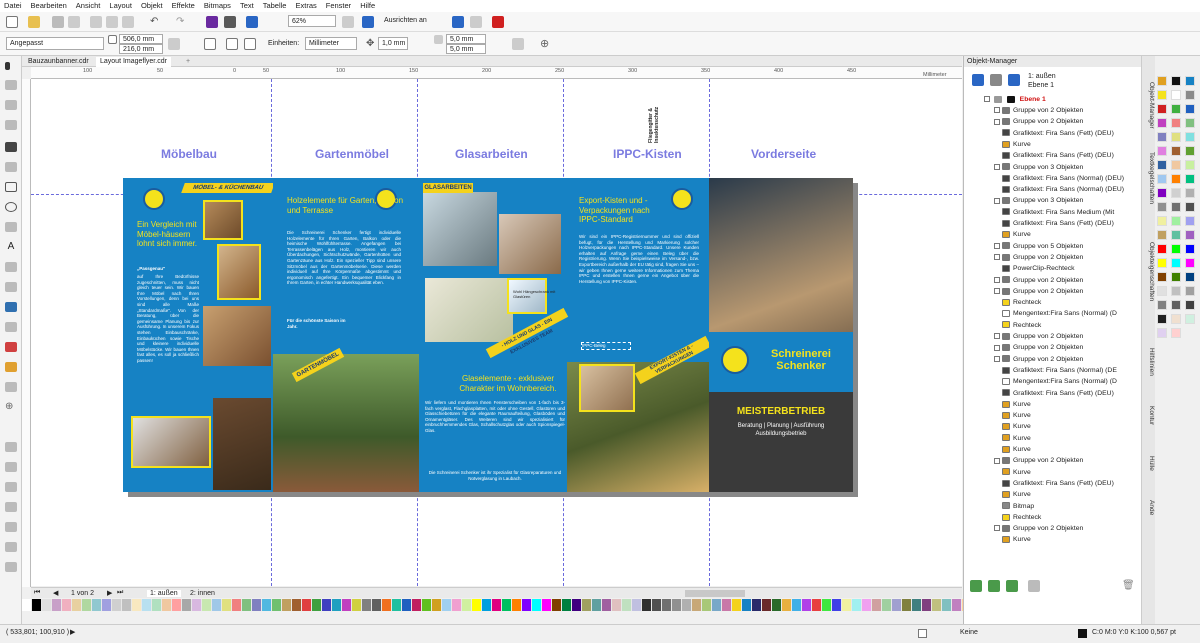 This screenshot has height=643, width=1200. I want to click on menu-bearbeiten: Bearbeiten, so click(49, 6).